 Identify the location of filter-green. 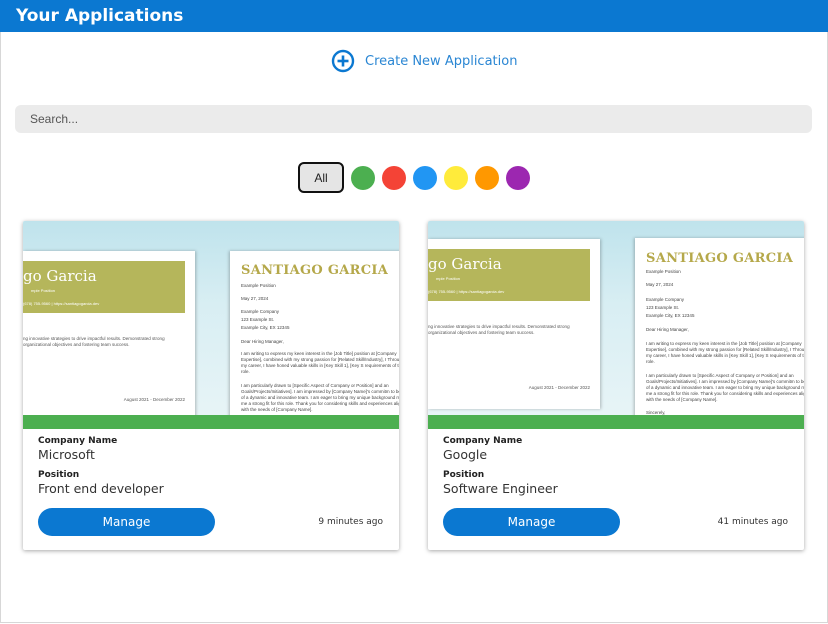
(363, 177).